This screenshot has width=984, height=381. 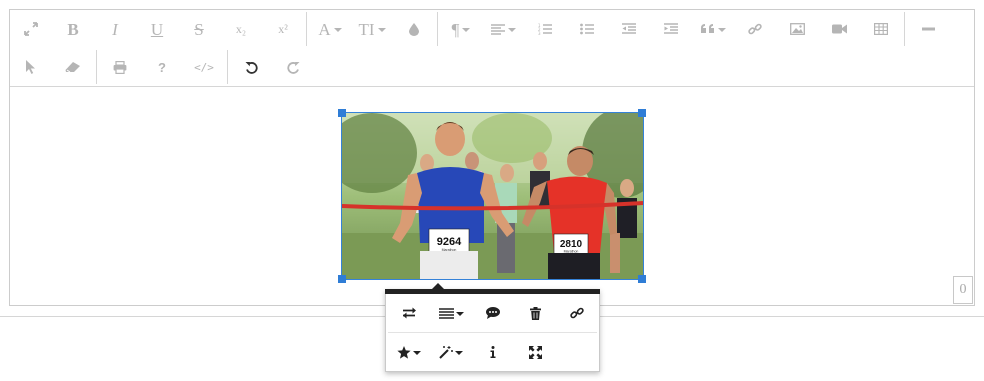 I want to click on droplet-icon, so click(x=414, y=29).